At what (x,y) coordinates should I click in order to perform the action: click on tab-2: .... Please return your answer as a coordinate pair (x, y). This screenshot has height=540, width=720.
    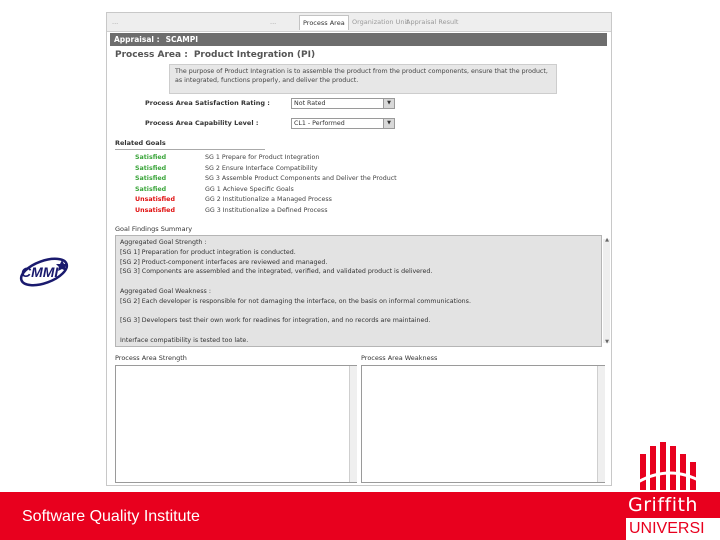
    Looking at the image, I should click on (273, 22).